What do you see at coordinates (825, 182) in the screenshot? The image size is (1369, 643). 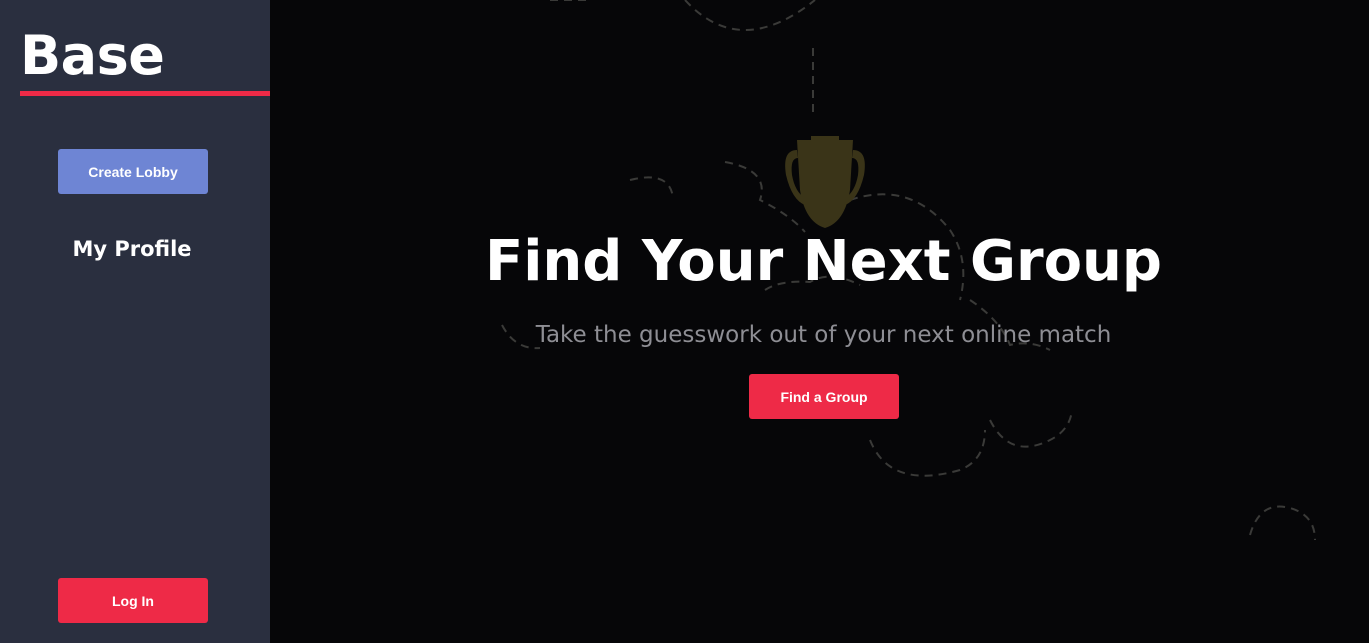 I see `trophy-icon` at bounding box center [825, 182].